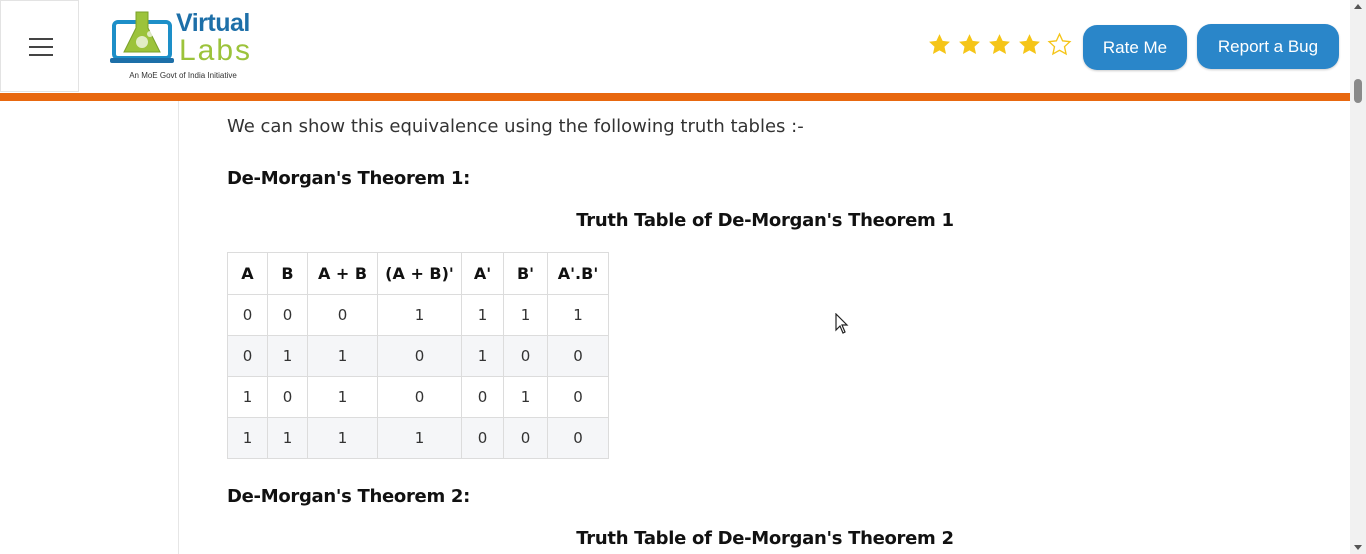  What do you see at coordinates (1268, 46) in the screenshot?
I see `report-bug-button: Report a Bug` at bounding box center [1268, 46].